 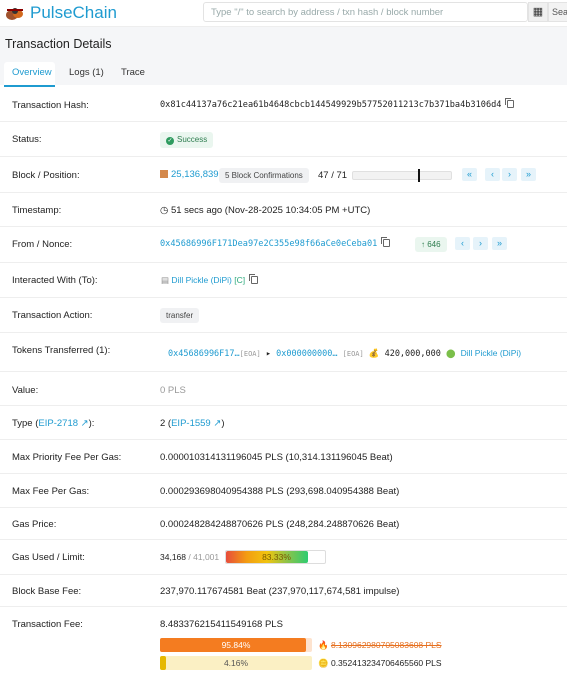 I want to click on arrow-right-icon: ▸, so click(x=268, y=354).